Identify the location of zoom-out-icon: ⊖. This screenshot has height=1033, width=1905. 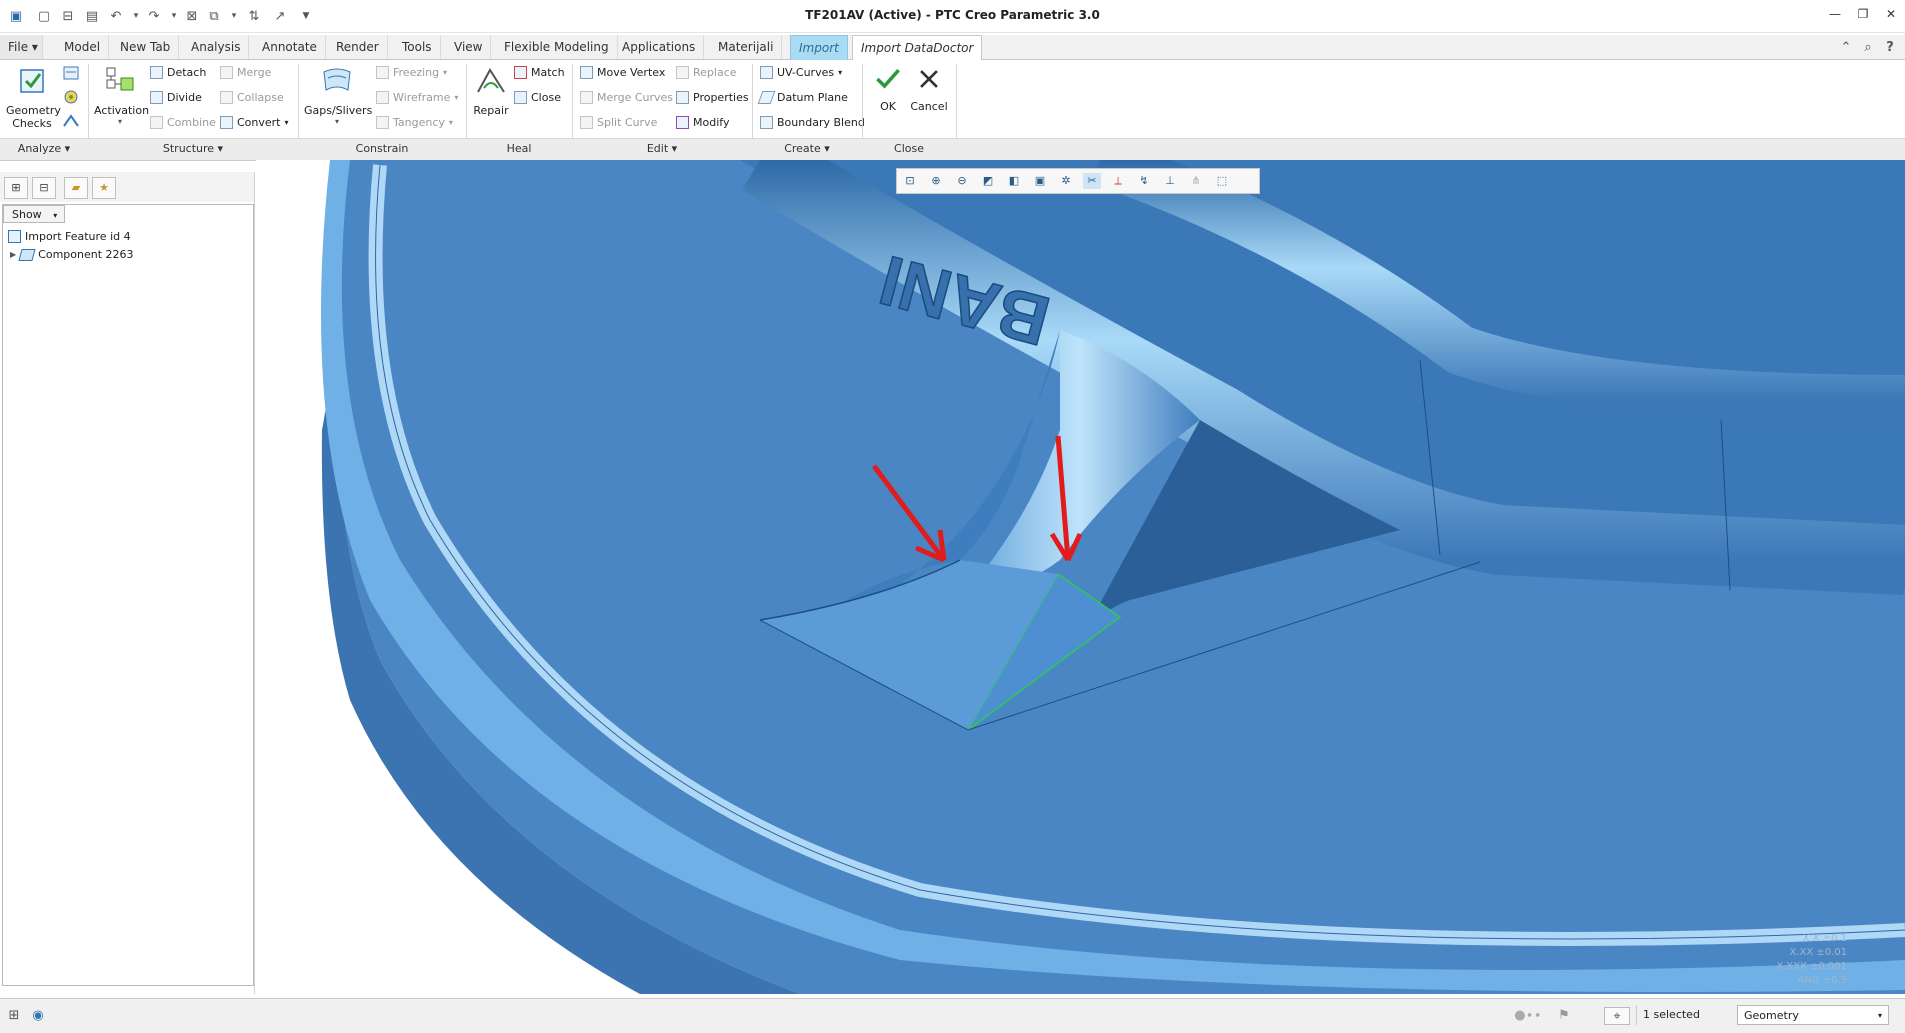
(962, 181).